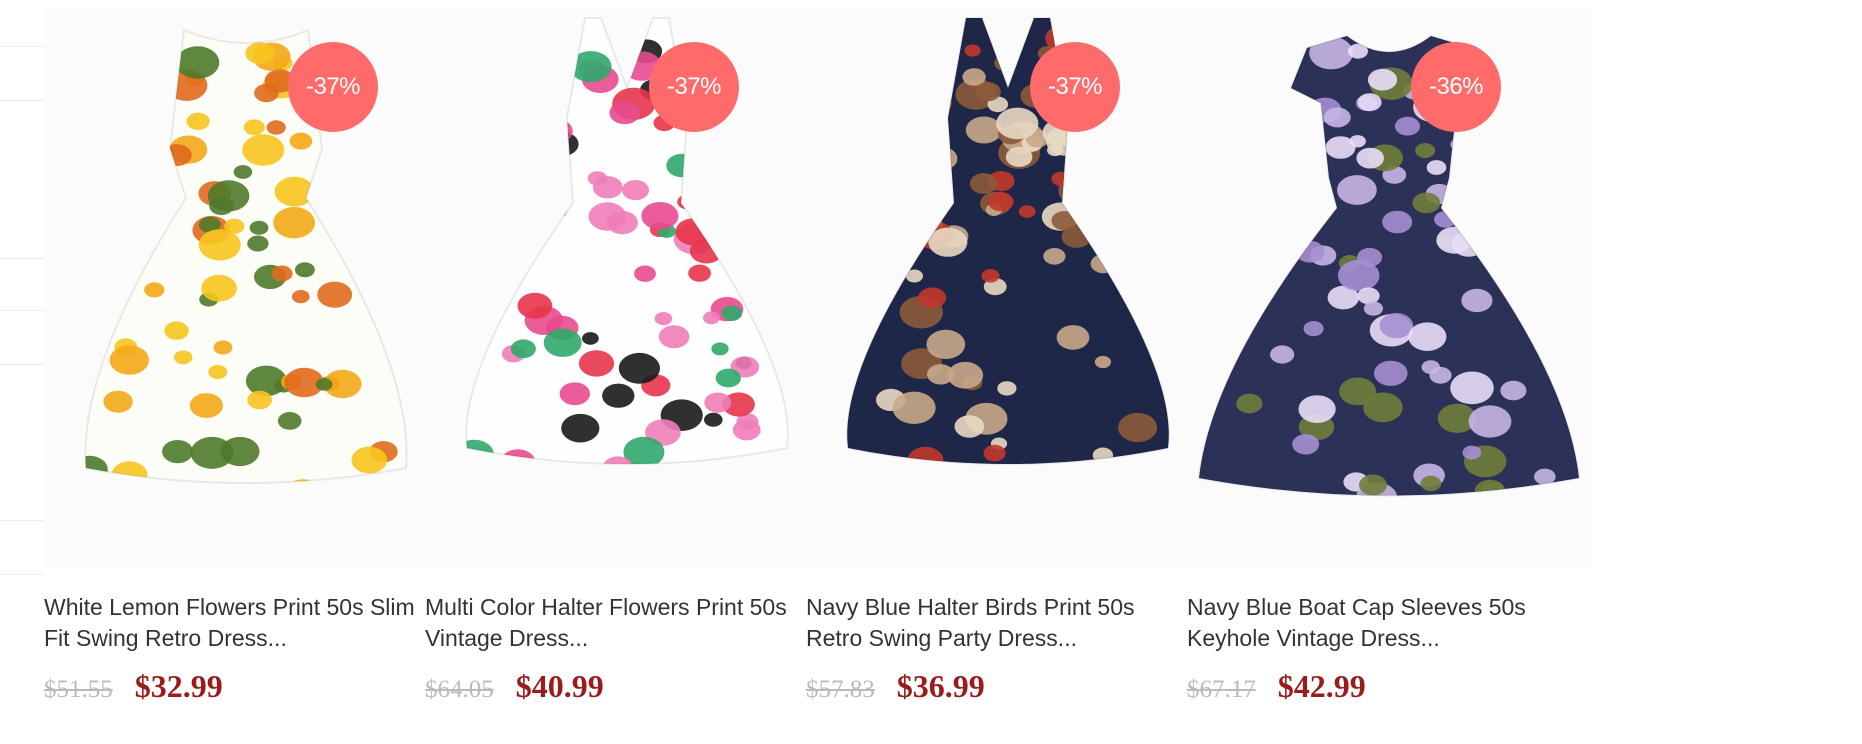 The image size is (1862, 744). What do you see at coordinates (1276, 686) in the screenshot?
I see `price-row: $67.17 $42.99` at bounding box center [1276, 686].